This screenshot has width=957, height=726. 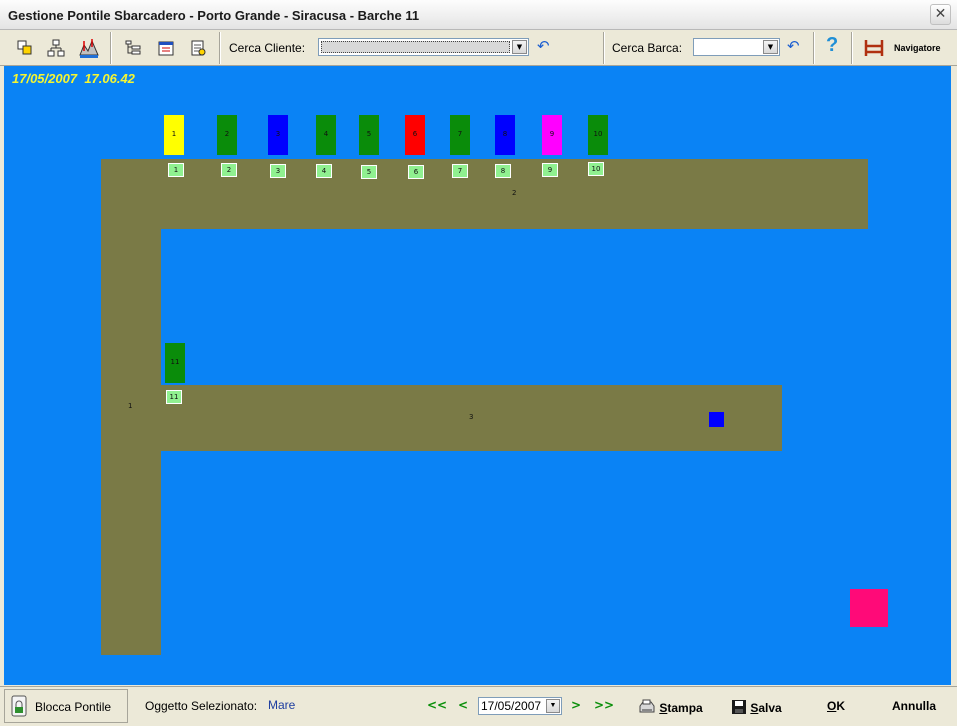 I want to click on boat-3: 3, so click(x=278, y=135).